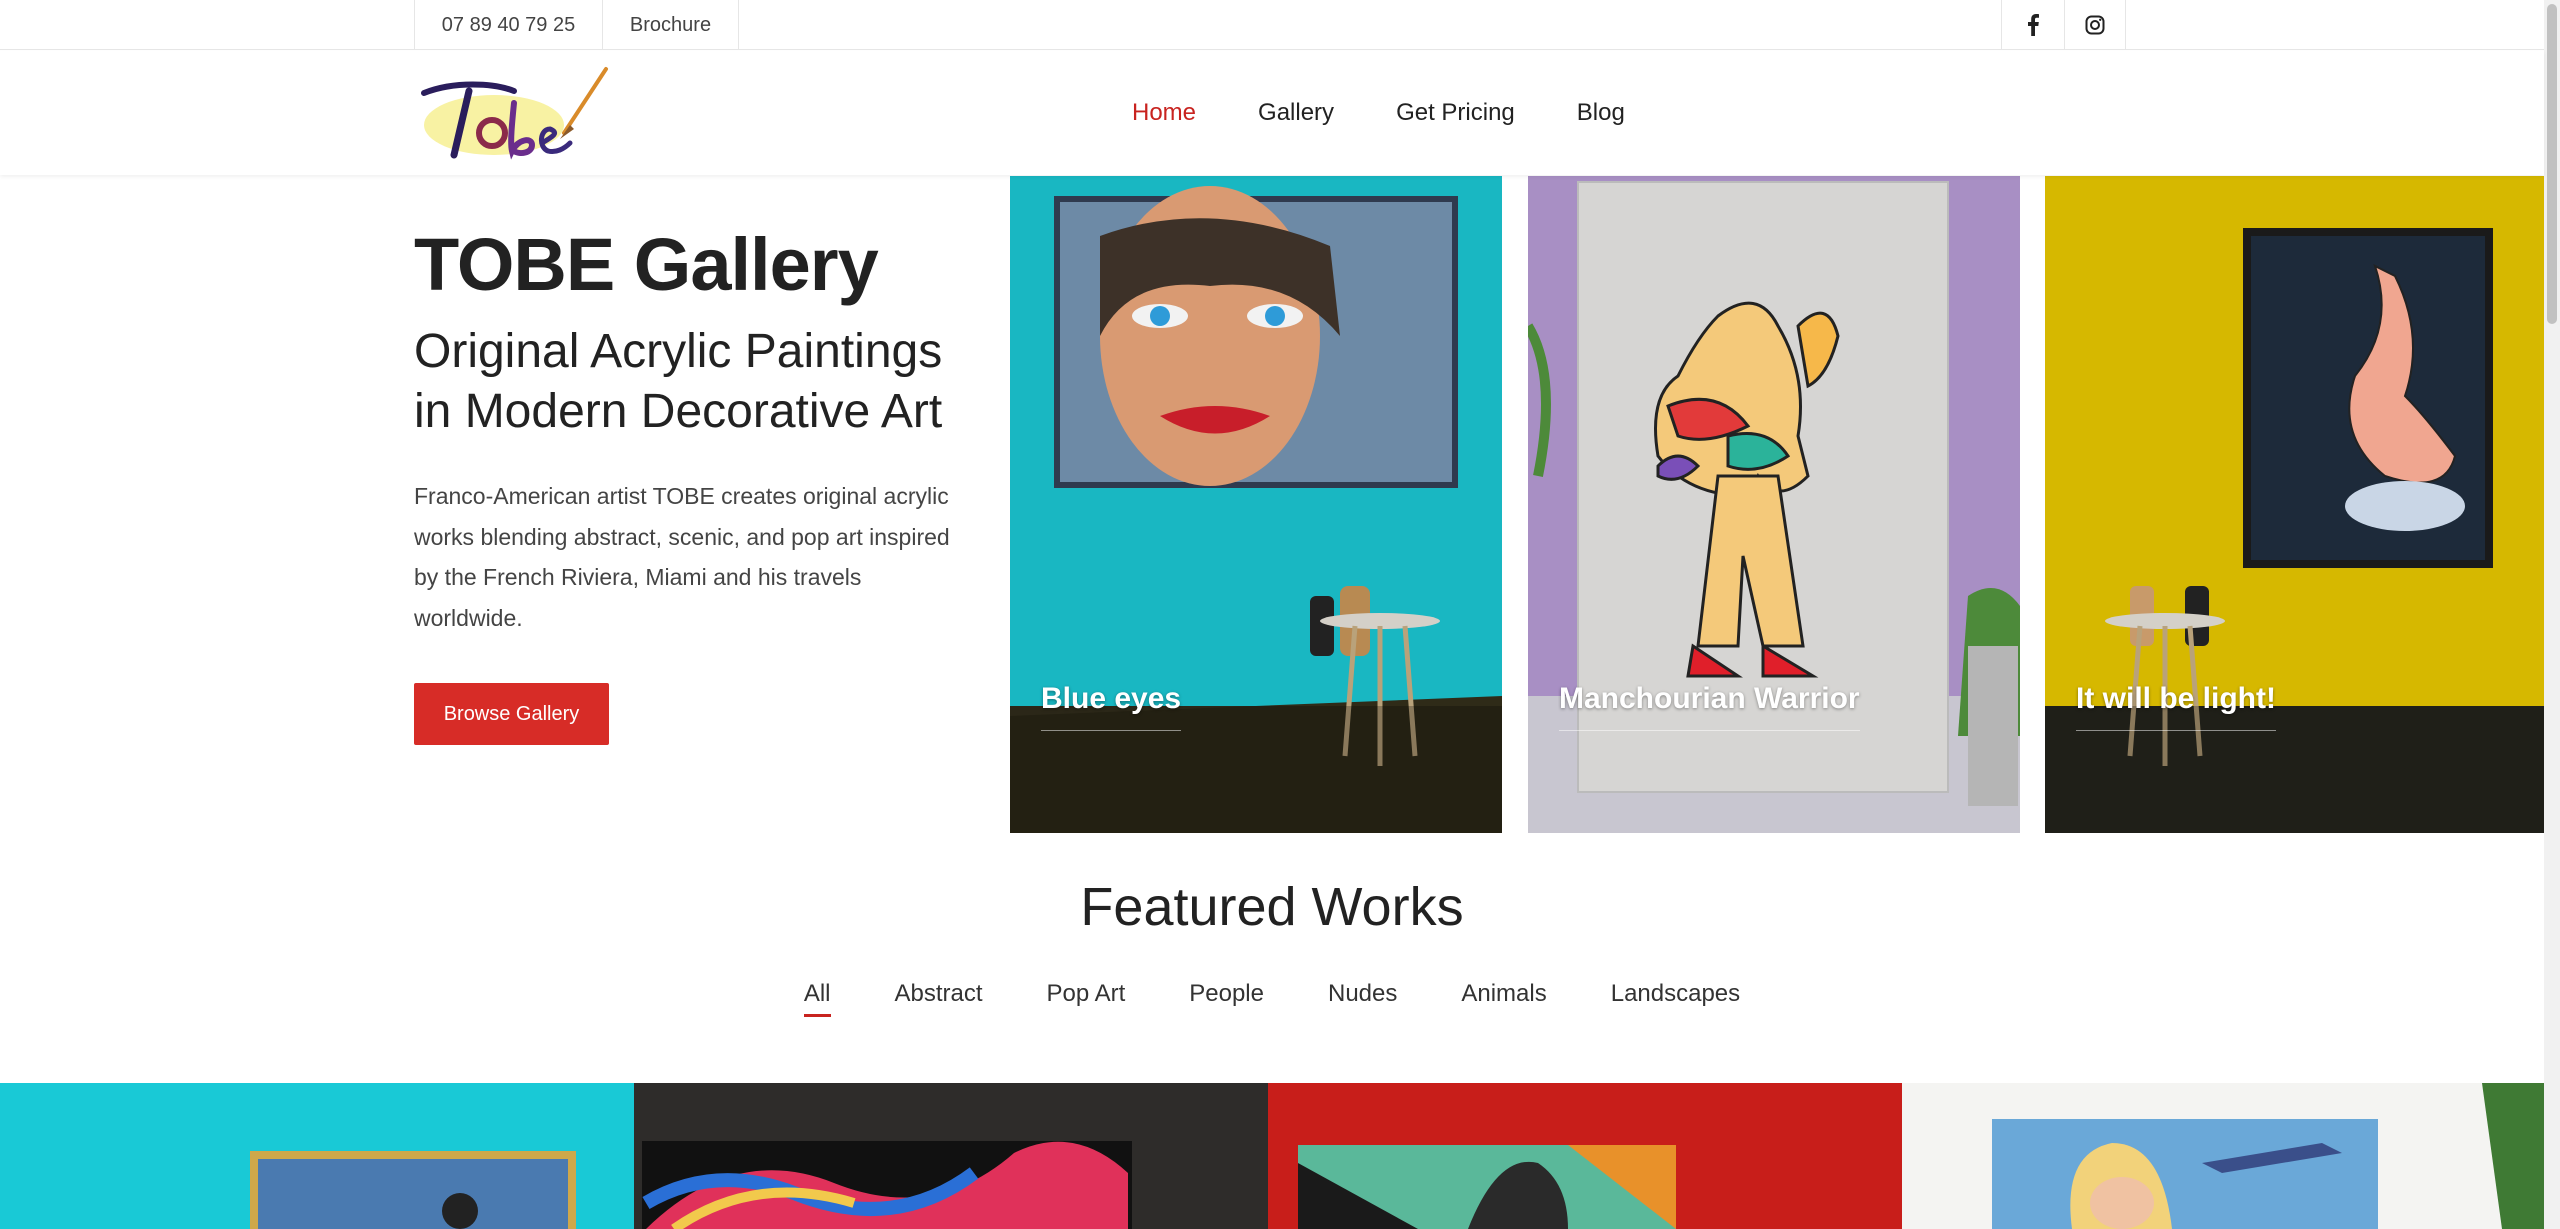 The height and width of the screenshot is (1229, 2560). What do you see at coordinates (1709, 706) in the screenshot?
I see `card-caption: Manchourian Warrior` at bounding box center [1709, 706].